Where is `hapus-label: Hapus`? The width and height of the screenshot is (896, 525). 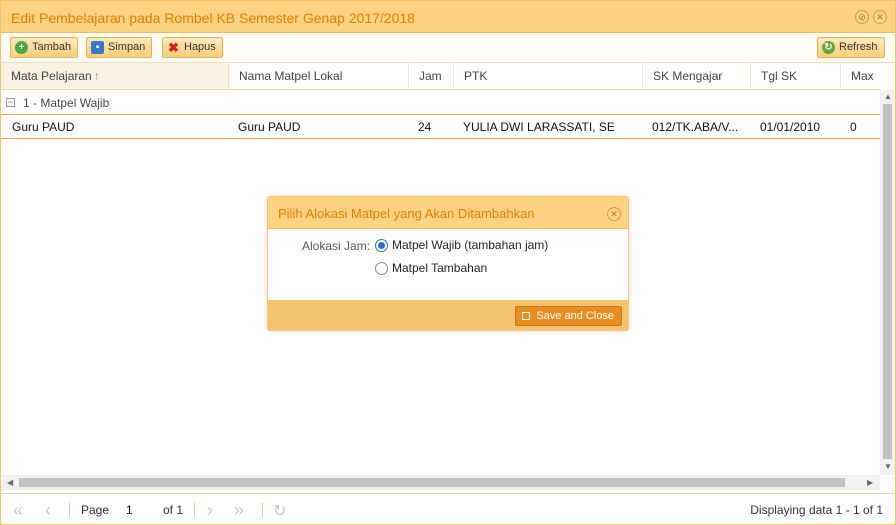
hapus-label: Hapus is located at coordinates (200, 47).